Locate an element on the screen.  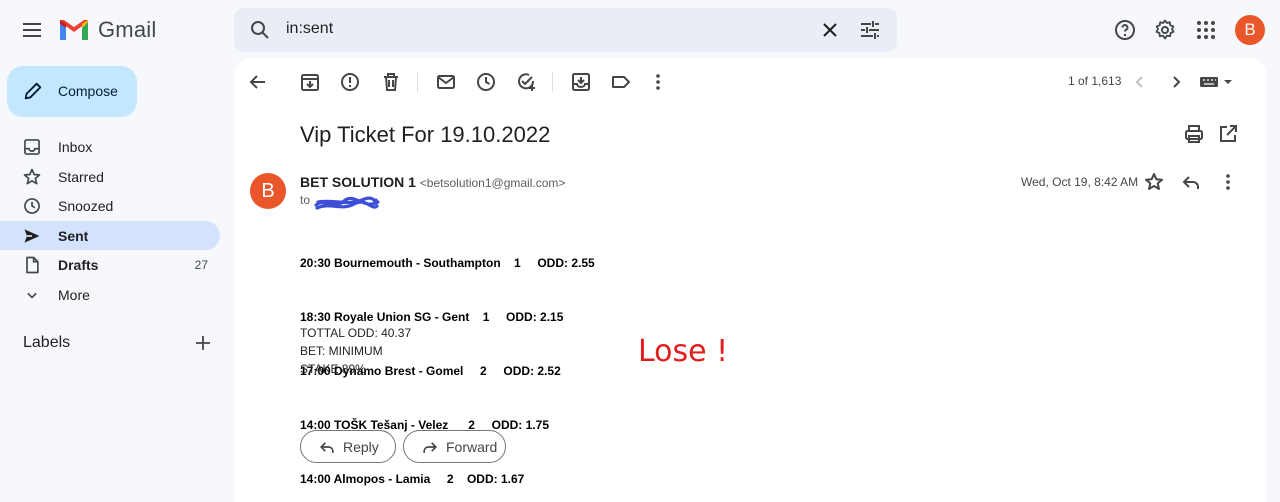
draft-icon is located at coordinates (32, 265).